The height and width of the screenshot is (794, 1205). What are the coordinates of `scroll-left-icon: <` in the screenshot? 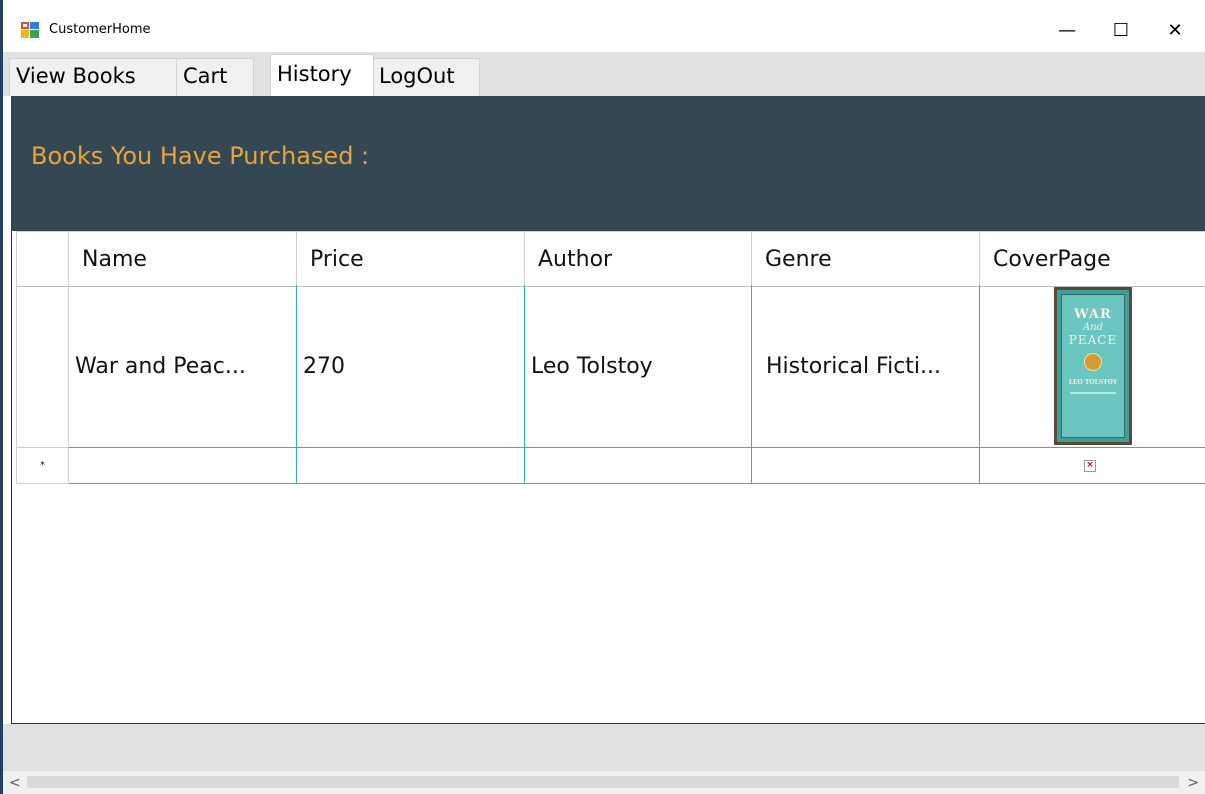 It's located at (15, 783).